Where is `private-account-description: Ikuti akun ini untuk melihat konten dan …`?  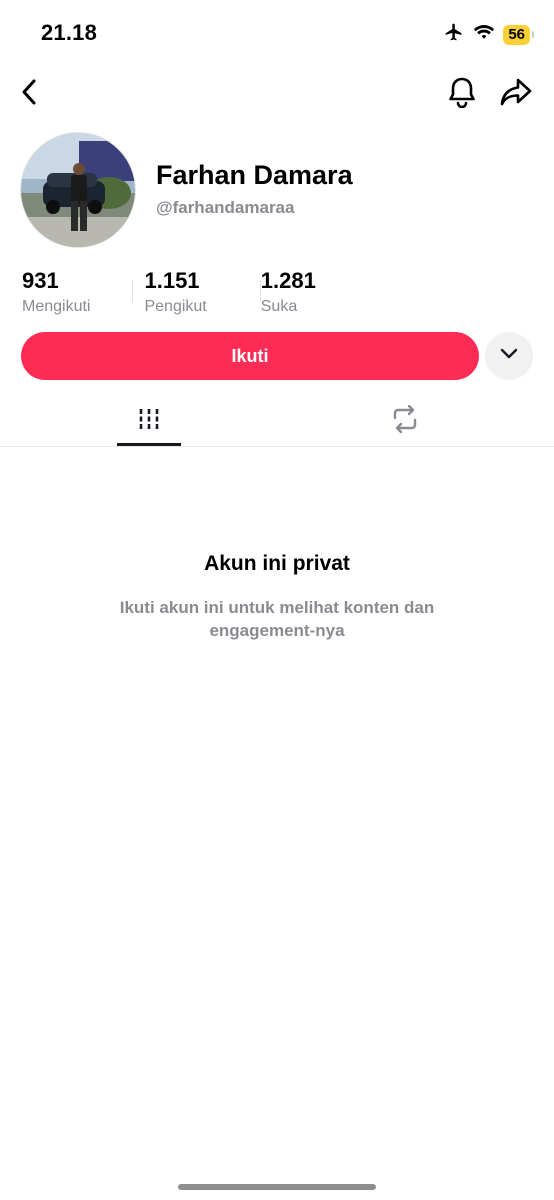
private-account-description: Ikuti akun ini untuk melihat konten dan … is located at coordinates (277, 619).